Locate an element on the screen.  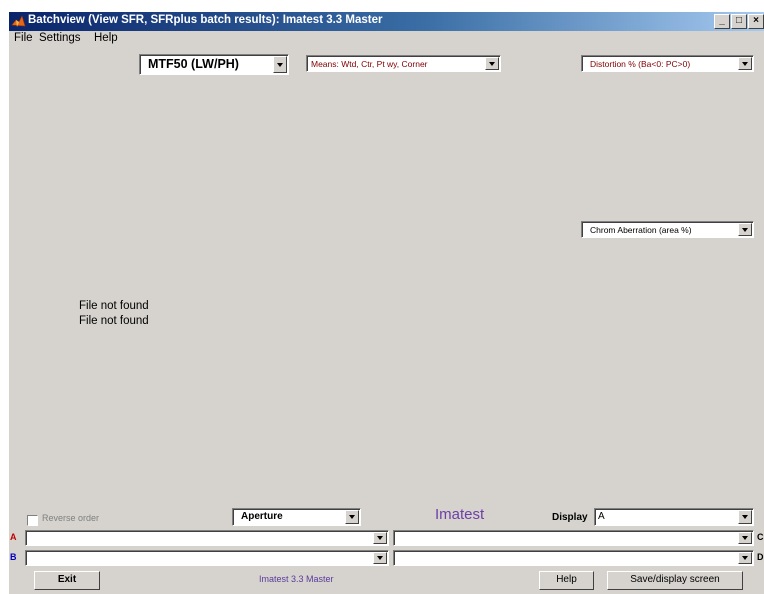
row-b-right-select is located at coordinates (573, 558).